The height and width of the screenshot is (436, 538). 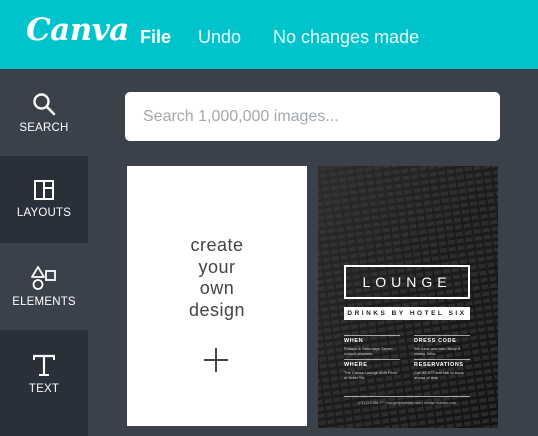 I want to click on layouts-icon, so click(x=44, y=190).